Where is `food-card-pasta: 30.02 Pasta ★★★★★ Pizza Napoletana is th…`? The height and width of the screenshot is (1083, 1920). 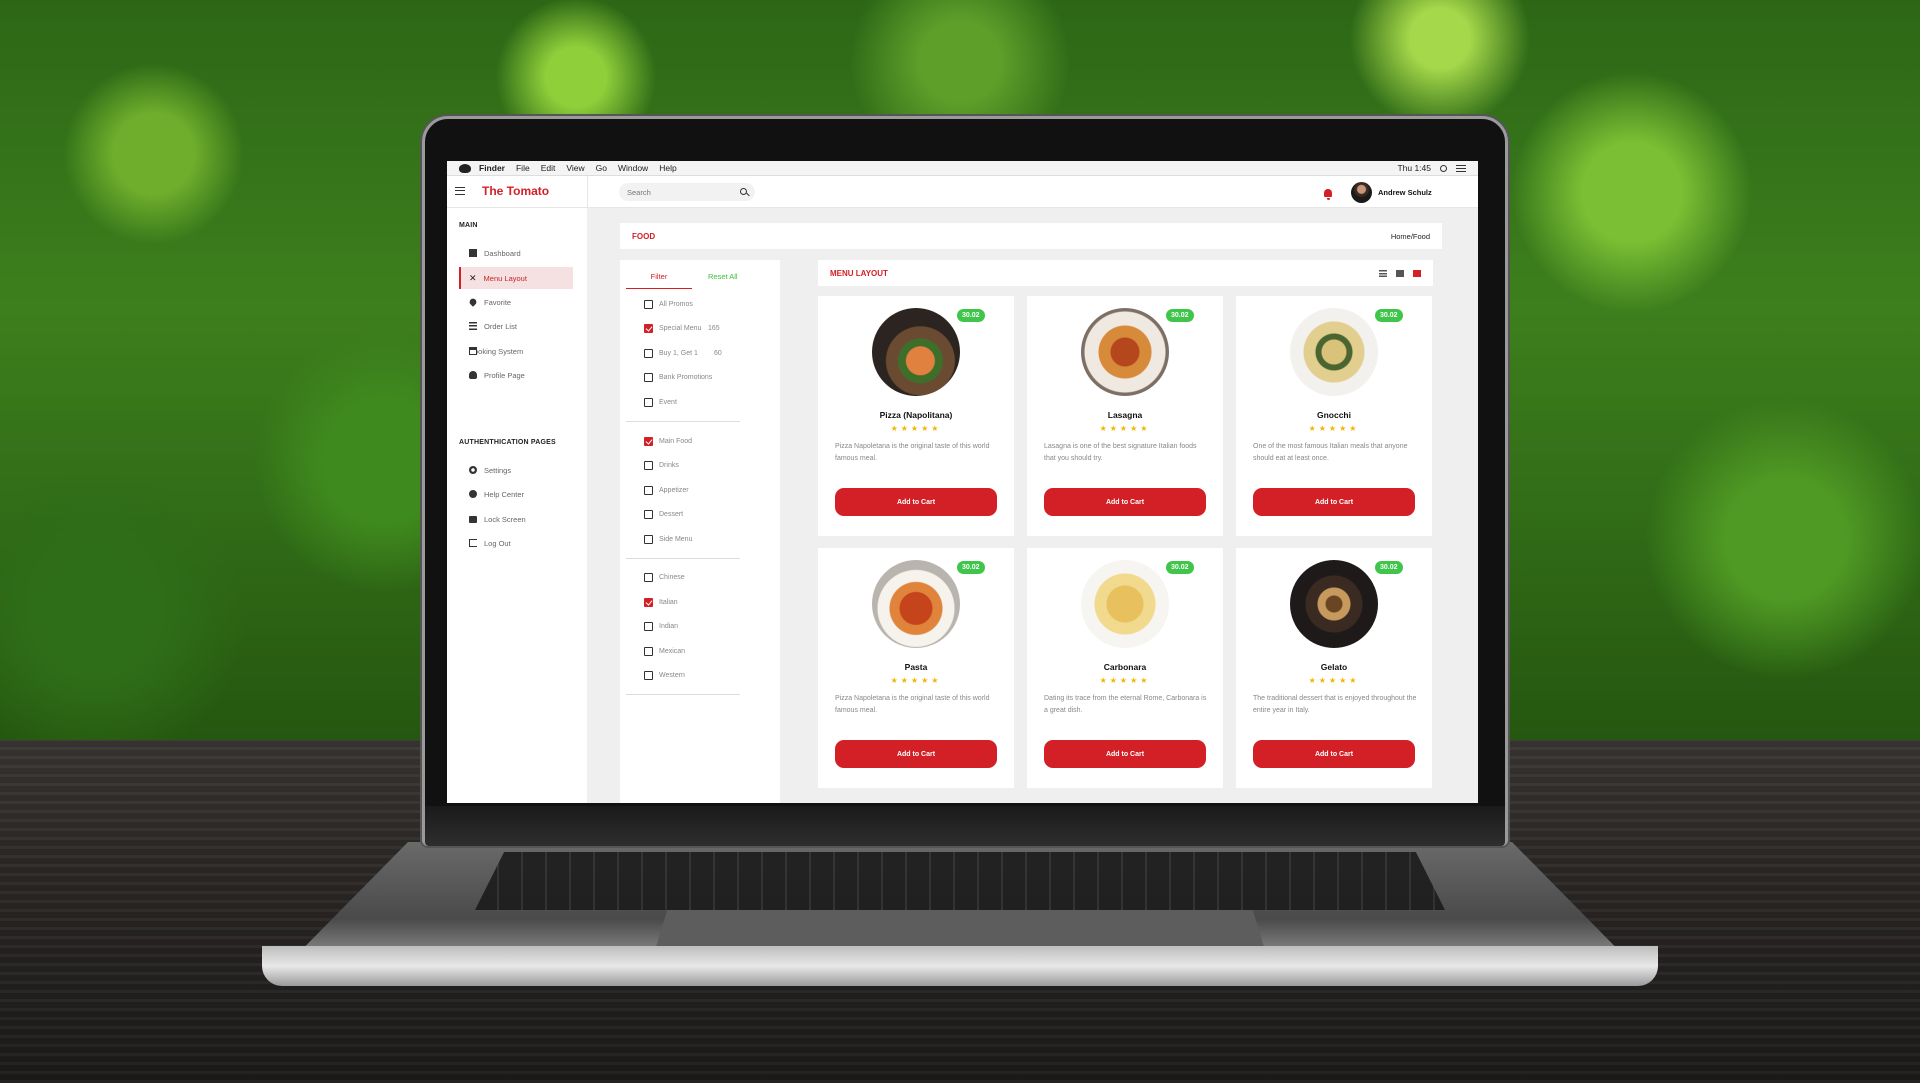 food-card-pasta: 30.02 Pasta ★★★★★ Pizza Napoletana is th… is located at coordinates (916, 668).